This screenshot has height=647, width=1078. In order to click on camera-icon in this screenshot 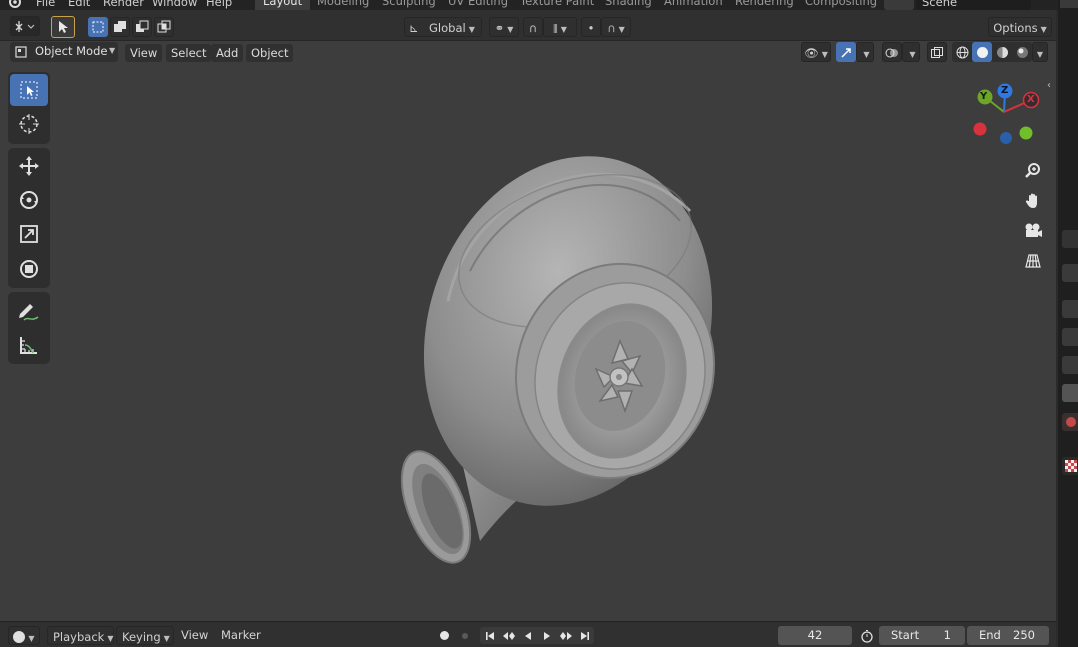, I will do `click(1033, 230)`.